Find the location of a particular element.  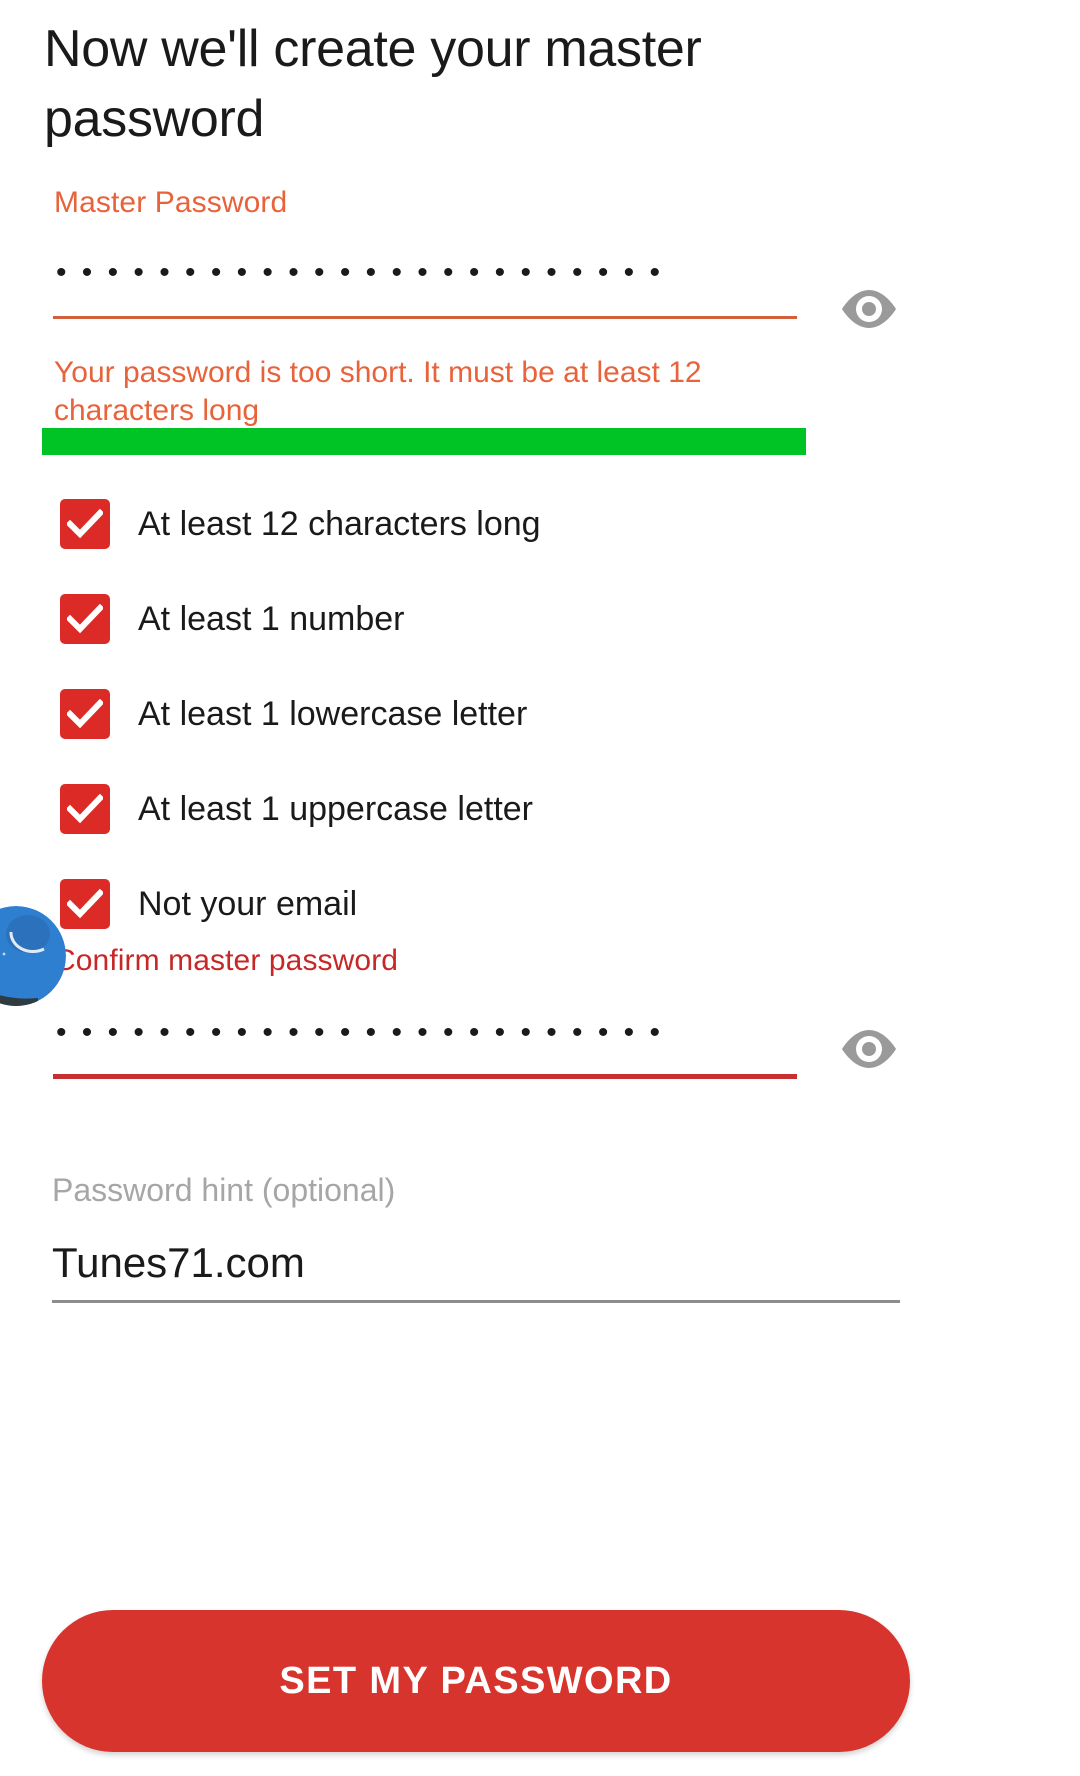

requirement-row: At least 1 number is located at coordinates (540, 618).